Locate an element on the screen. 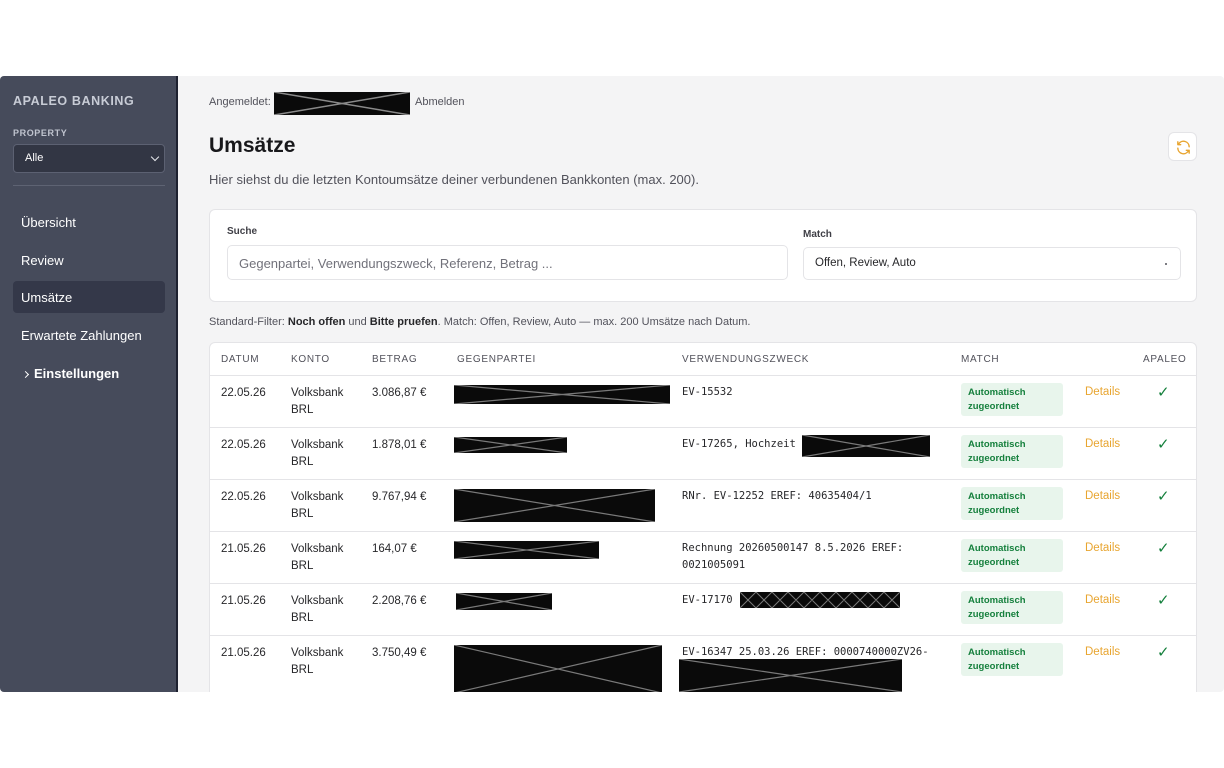 Image resolution: width=1224 pixels, height=768 pixels. standard-filter-review: Bitte pruefen is located at coordinates (403, 322).